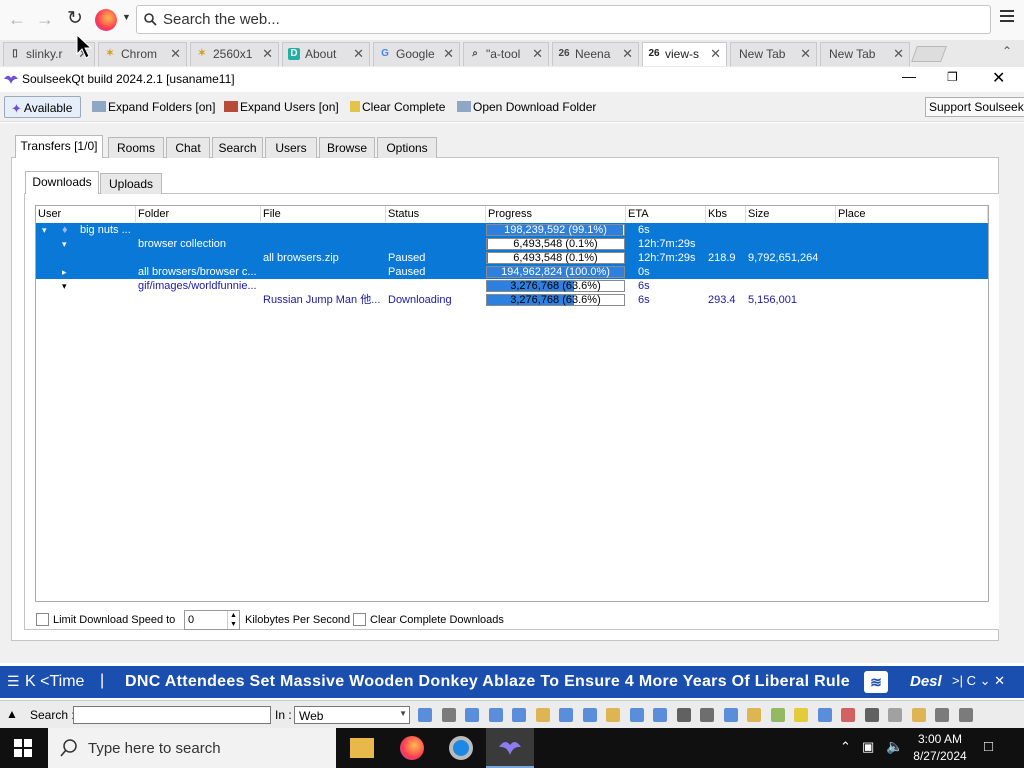 The width and height of the screenshot is (1024, 768). I want to click on diamond-icon, so click(777, 715).